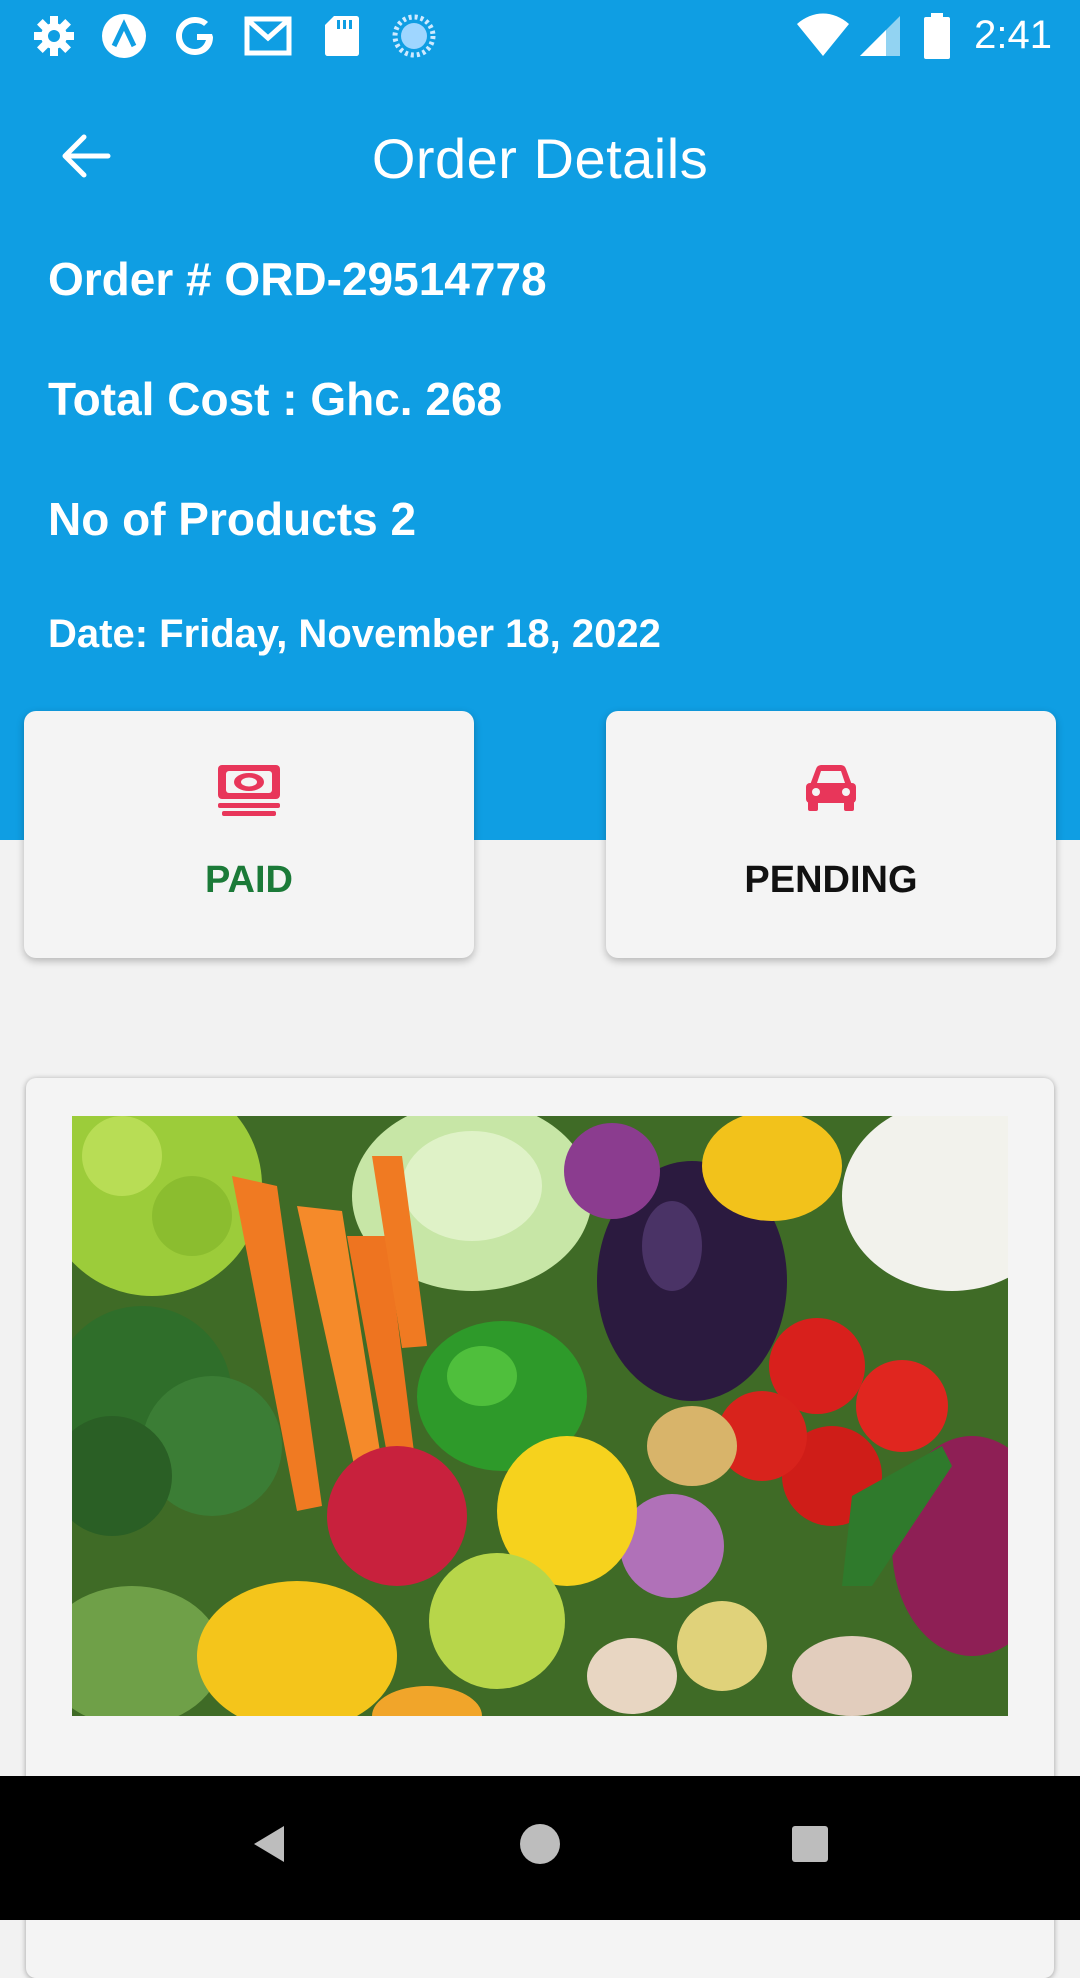  What do you see at coordinates (275, 399) in the screenshot?
I see `order-total-cost: Total Cost : Ghc. 268` at bounding box center [275, 399].